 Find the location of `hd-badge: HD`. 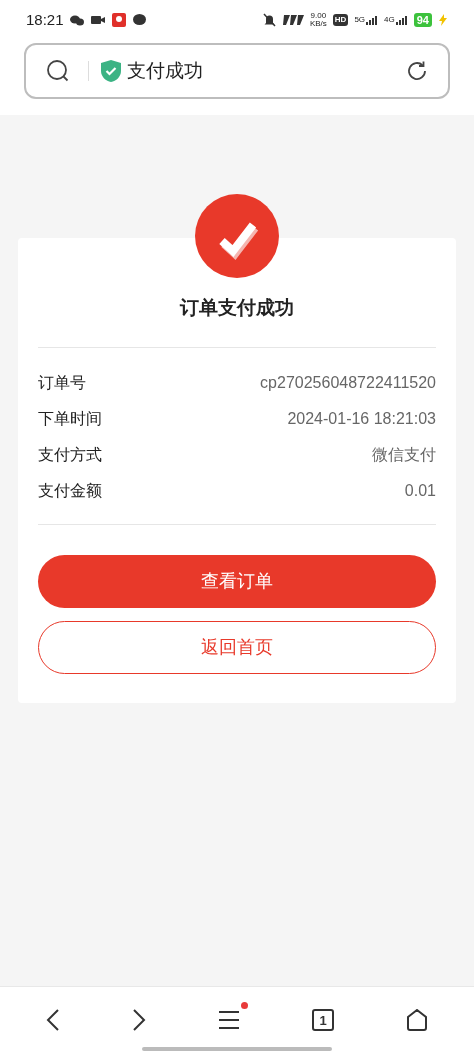

hd-badge: HD is located at coordinates (340, 20).